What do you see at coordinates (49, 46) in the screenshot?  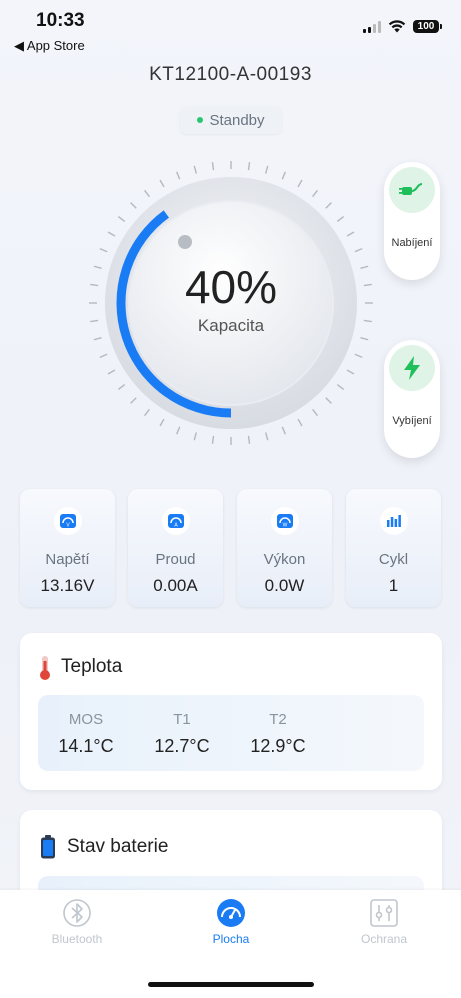 I see `back-to-app-store: ◀ App Store` at bounding box center [49, 46].